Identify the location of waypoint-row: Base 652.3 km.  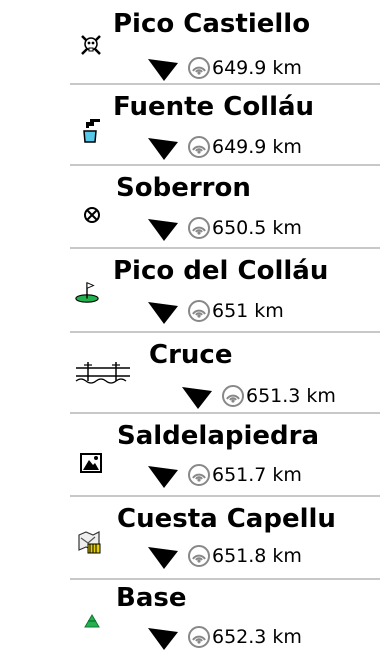
(191, 621).